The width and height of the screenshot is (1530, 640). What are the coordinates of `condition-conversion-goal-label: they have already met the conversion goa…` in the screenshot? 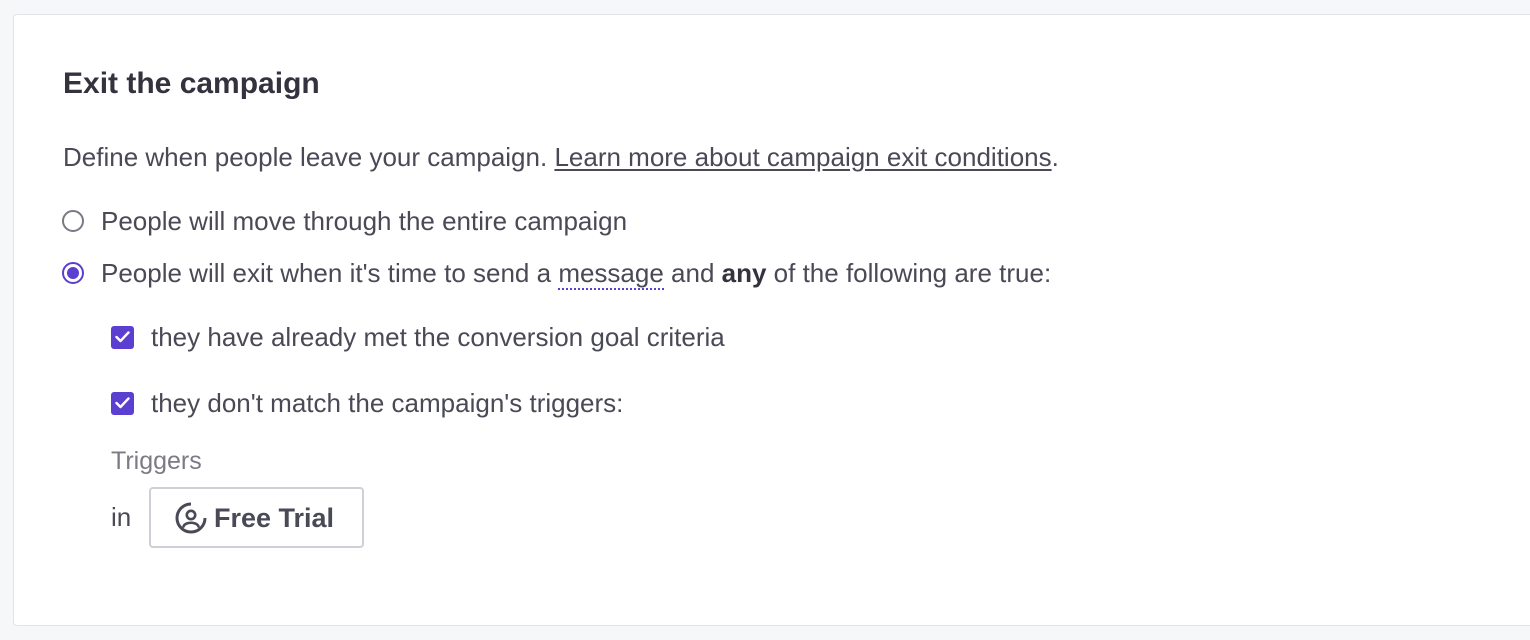 It's located at (438, 337).